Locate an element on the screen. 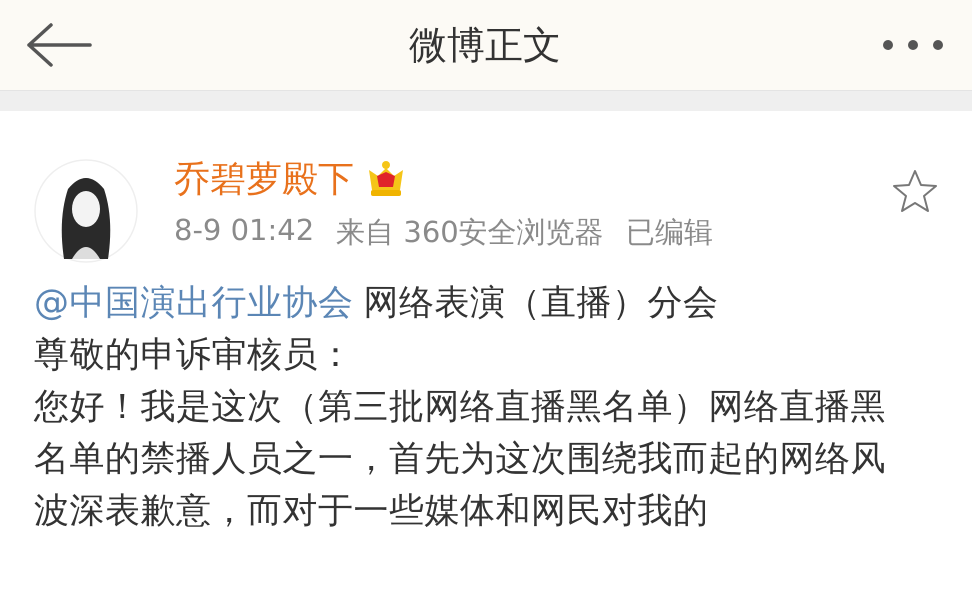 This screenshot has width=972, height=607. crown-badge-icon is located at coordinates (386, 179).